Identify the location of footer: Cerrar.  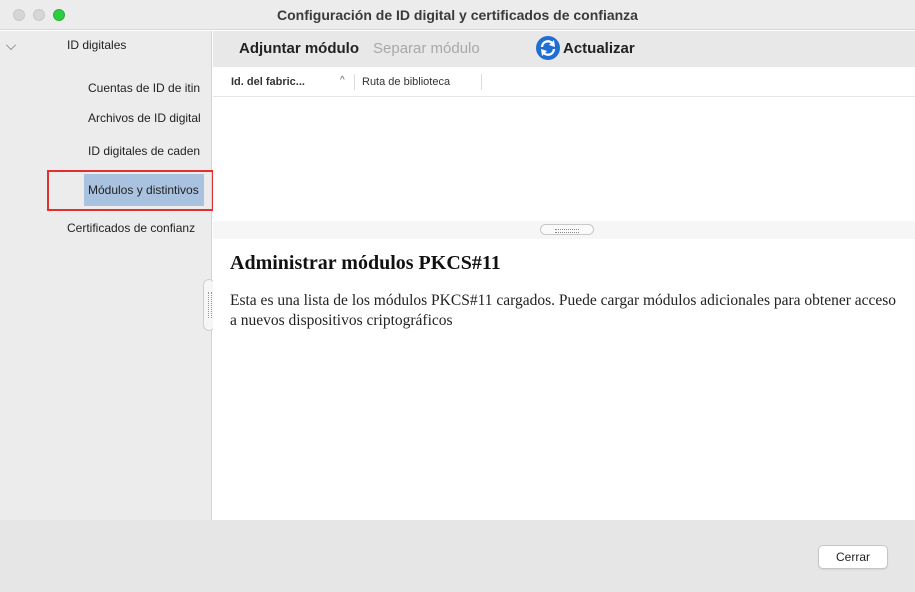
(457, 556).